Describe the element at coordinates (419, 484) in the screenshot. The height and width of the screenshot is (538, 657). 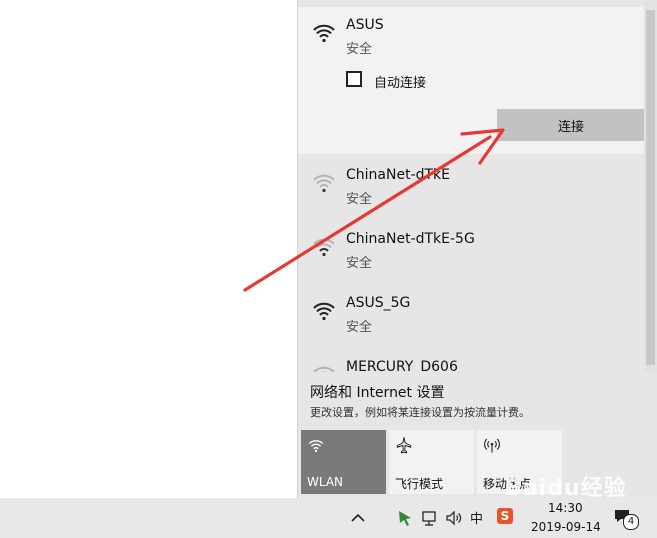
I see `tile-label: 飞行模式` at that location.